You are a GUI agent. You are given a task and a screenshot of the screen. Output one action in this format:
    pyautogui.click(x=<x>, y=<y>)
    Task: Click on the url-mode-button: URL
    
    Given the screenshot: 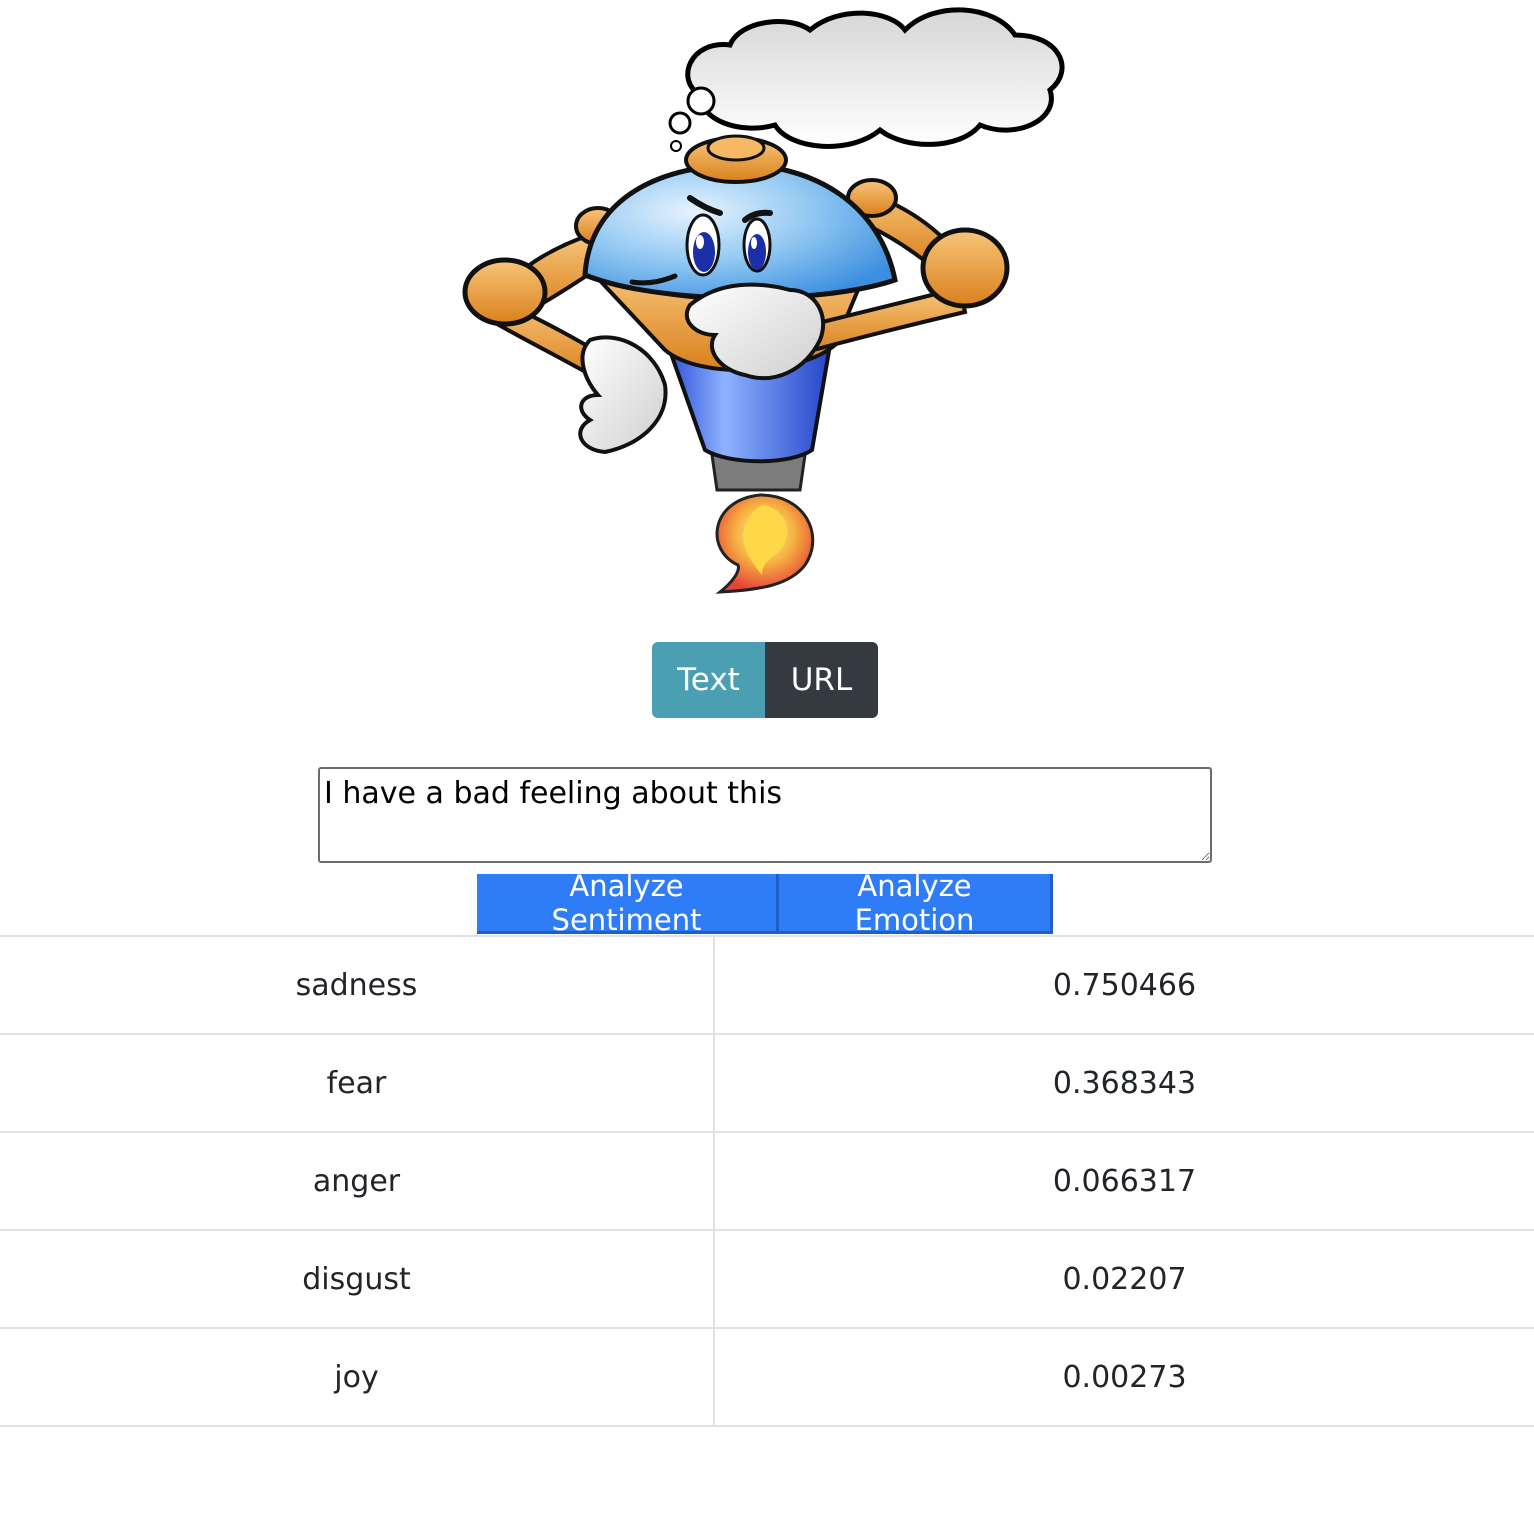 What is the action you would take?
    pyautogui.click(x=821, y=680)
    